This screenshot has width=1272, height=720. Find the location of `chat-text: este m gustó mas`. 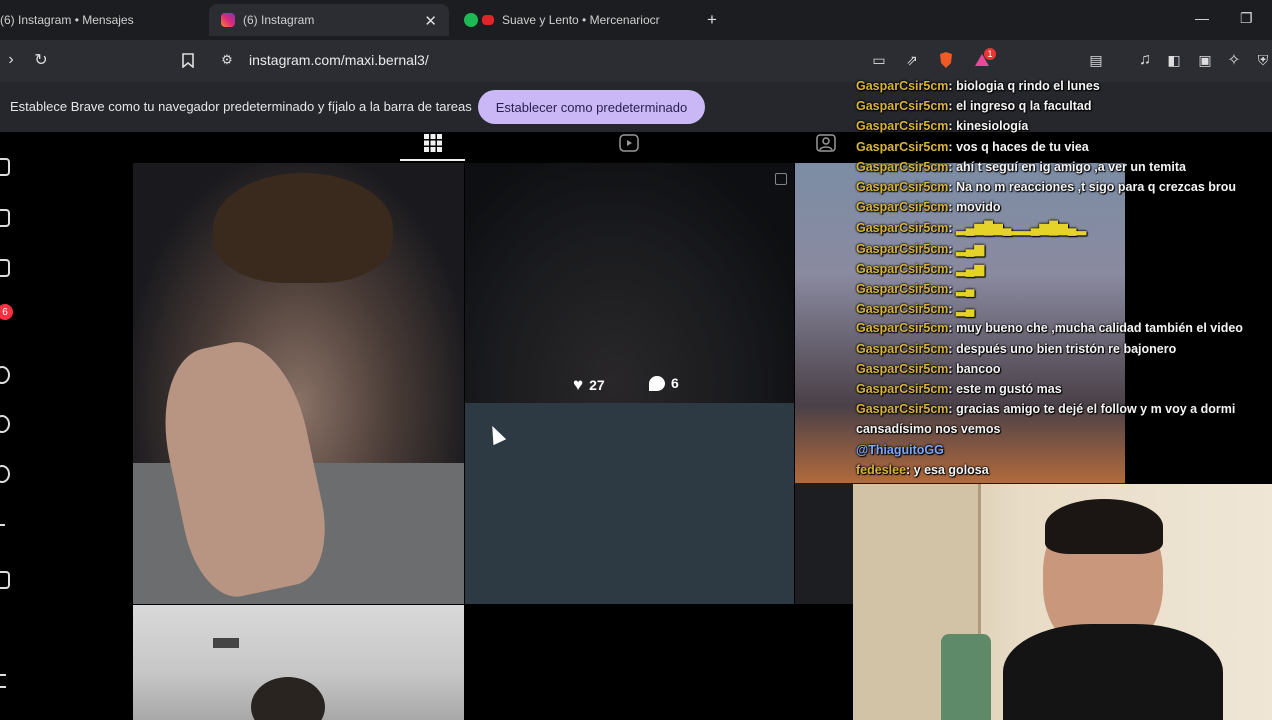

chat-text: este m gustó mas is located at coordinates (1009, 389).